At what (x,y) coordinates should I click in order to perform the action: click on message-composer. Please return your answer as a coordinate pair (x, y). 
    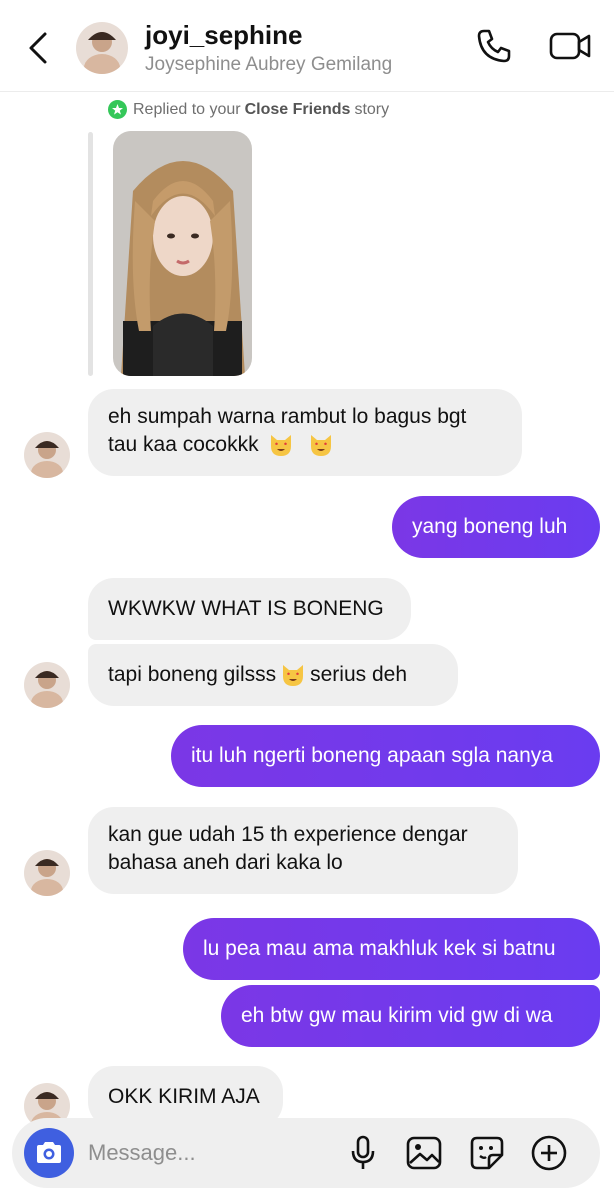
    Looking at the image, I should click on (306, 1153).